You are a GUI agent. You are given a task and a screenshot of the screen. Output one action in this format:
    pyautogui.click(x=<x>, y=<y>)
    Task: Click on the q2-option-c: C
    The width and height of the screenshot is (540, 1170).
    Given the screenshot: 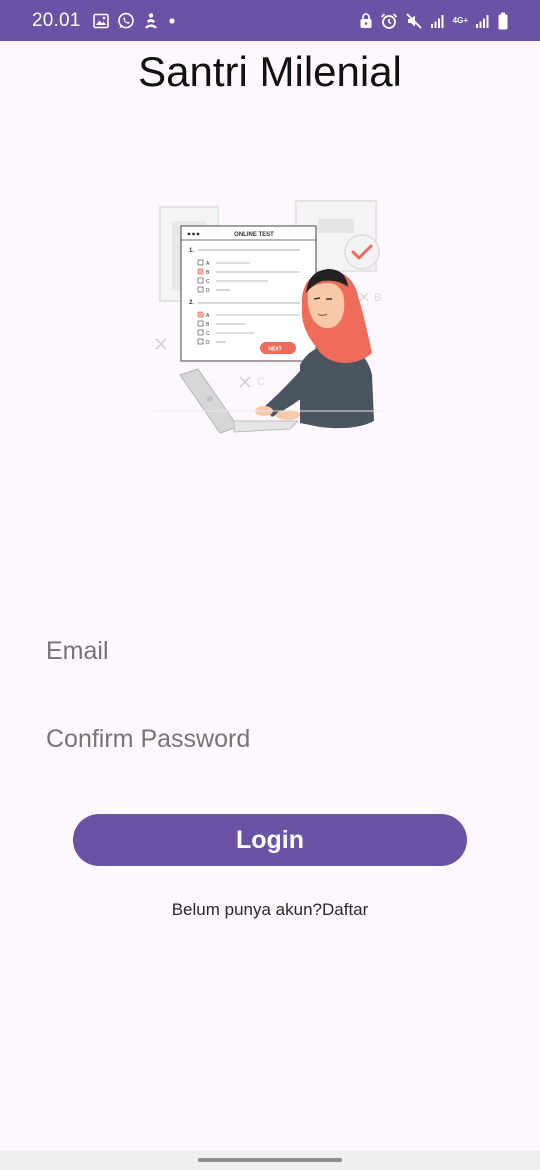 What is the action you would take?
    pyautogui.click(x=208, y=334)
    